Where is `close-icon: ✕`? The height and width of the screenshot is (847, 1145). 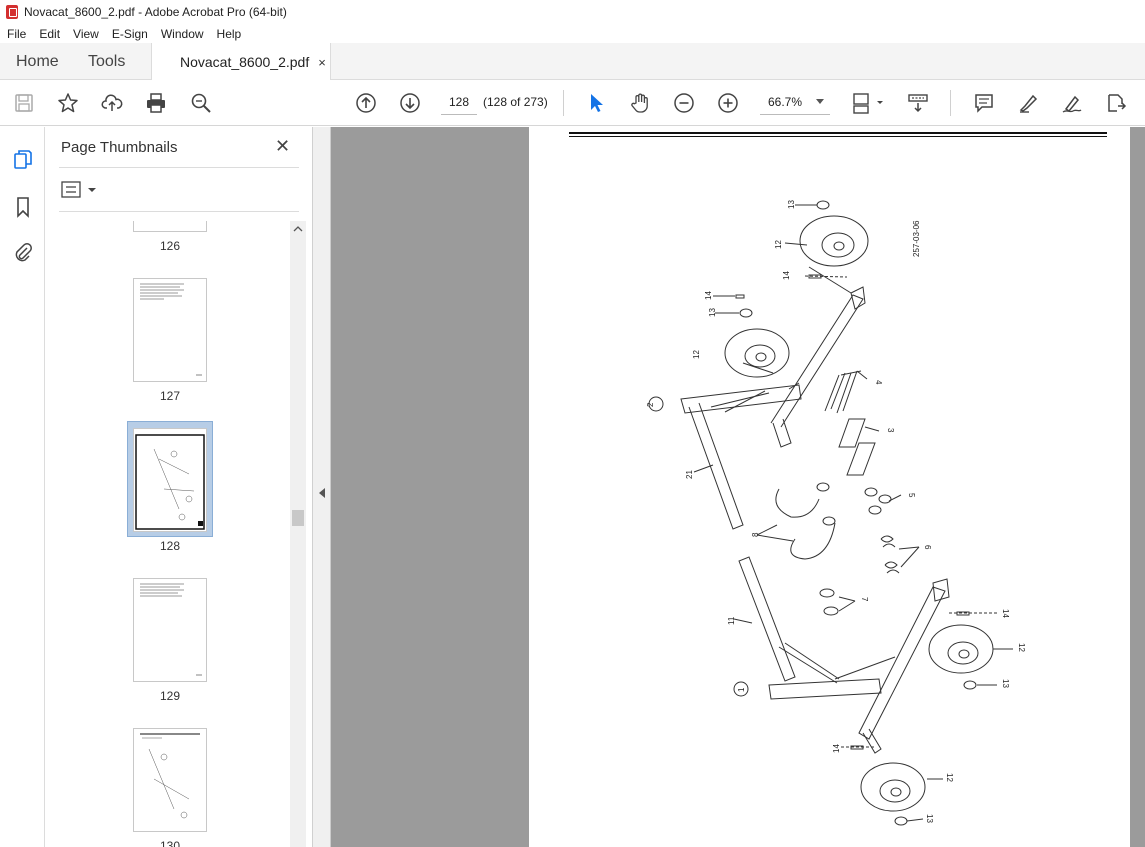 close-icon: ✕ is located at coordinates (282, 146).